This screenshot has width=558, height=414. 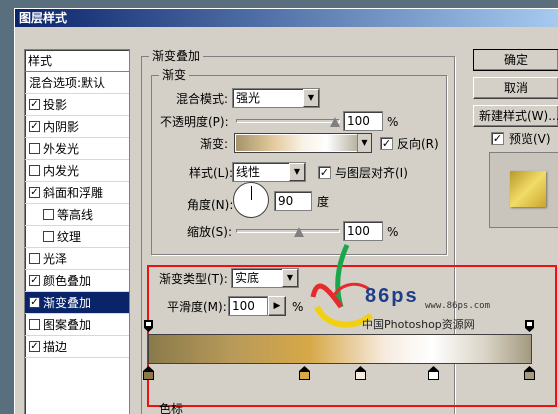 What do you see at coordinates (324, 172) in the screenshot?
I see `align-with-layer-checkbox: ✓` at bounding box center [324, 172].